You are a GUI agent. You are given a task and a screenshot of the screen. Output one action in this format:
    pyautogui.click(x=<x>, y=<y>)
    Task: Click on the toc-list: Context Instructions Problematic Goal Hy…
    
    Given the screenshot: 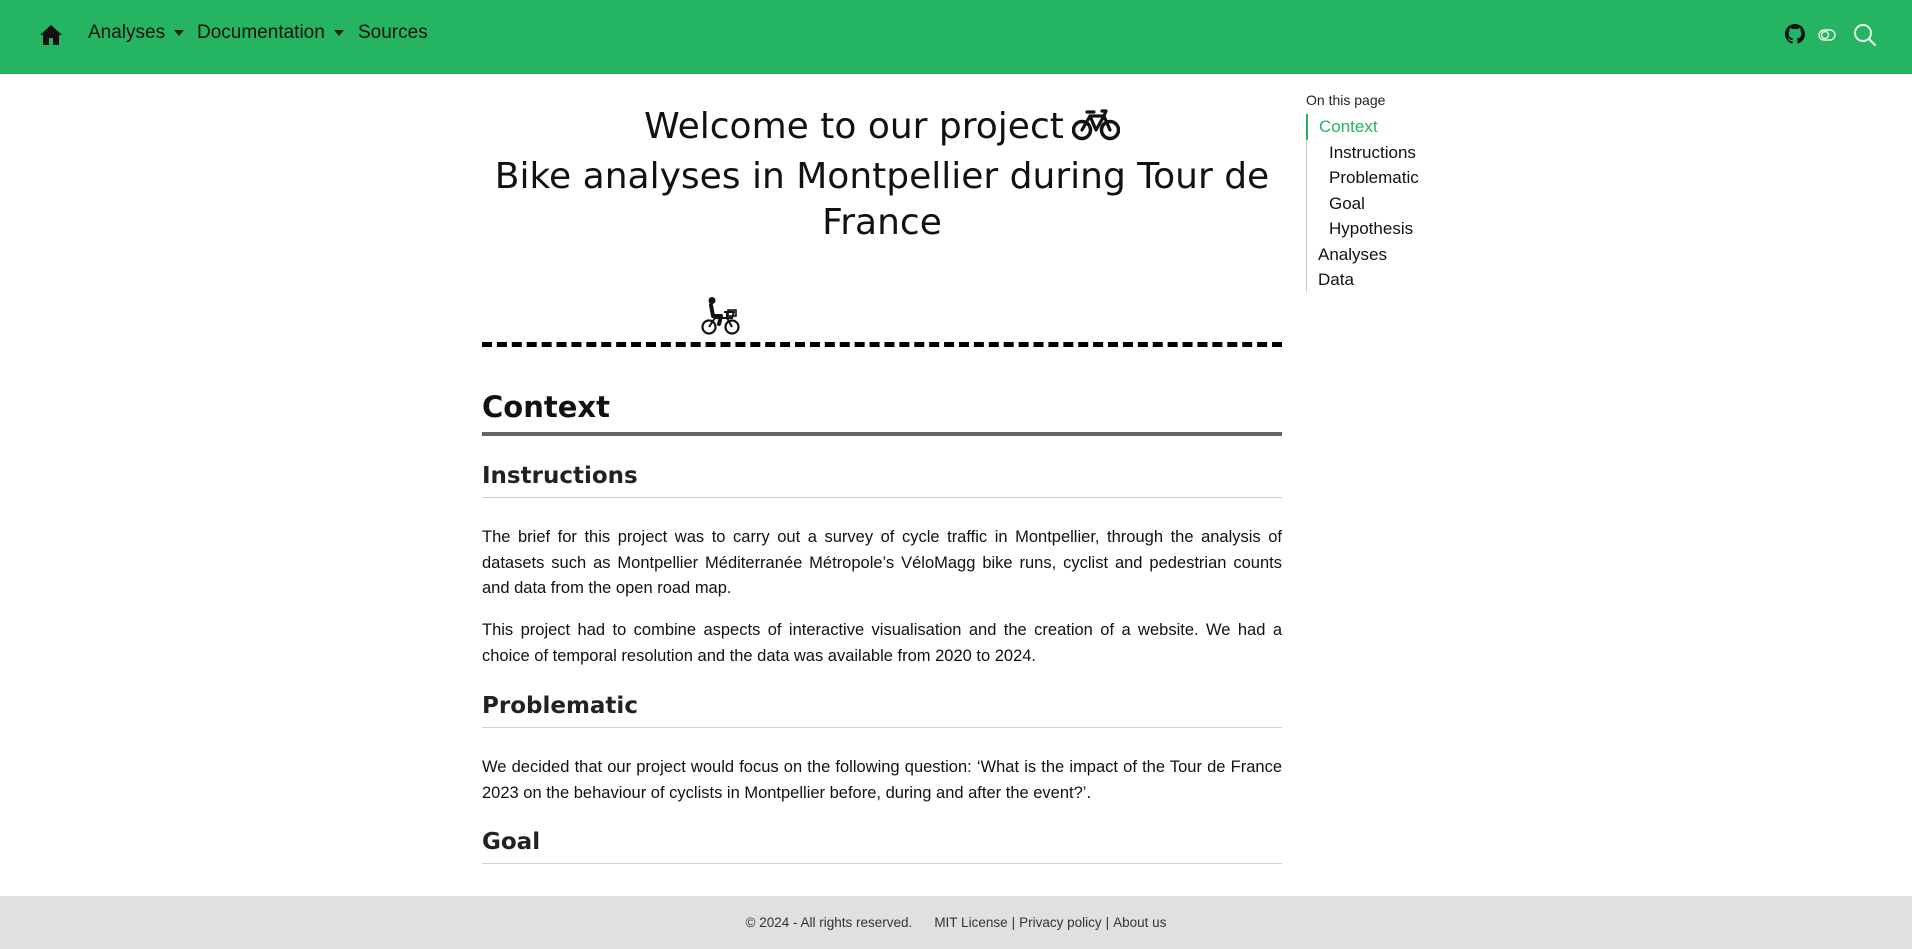 What is the action you would take?
    pyautogui.click(x=1406, y=203)
    